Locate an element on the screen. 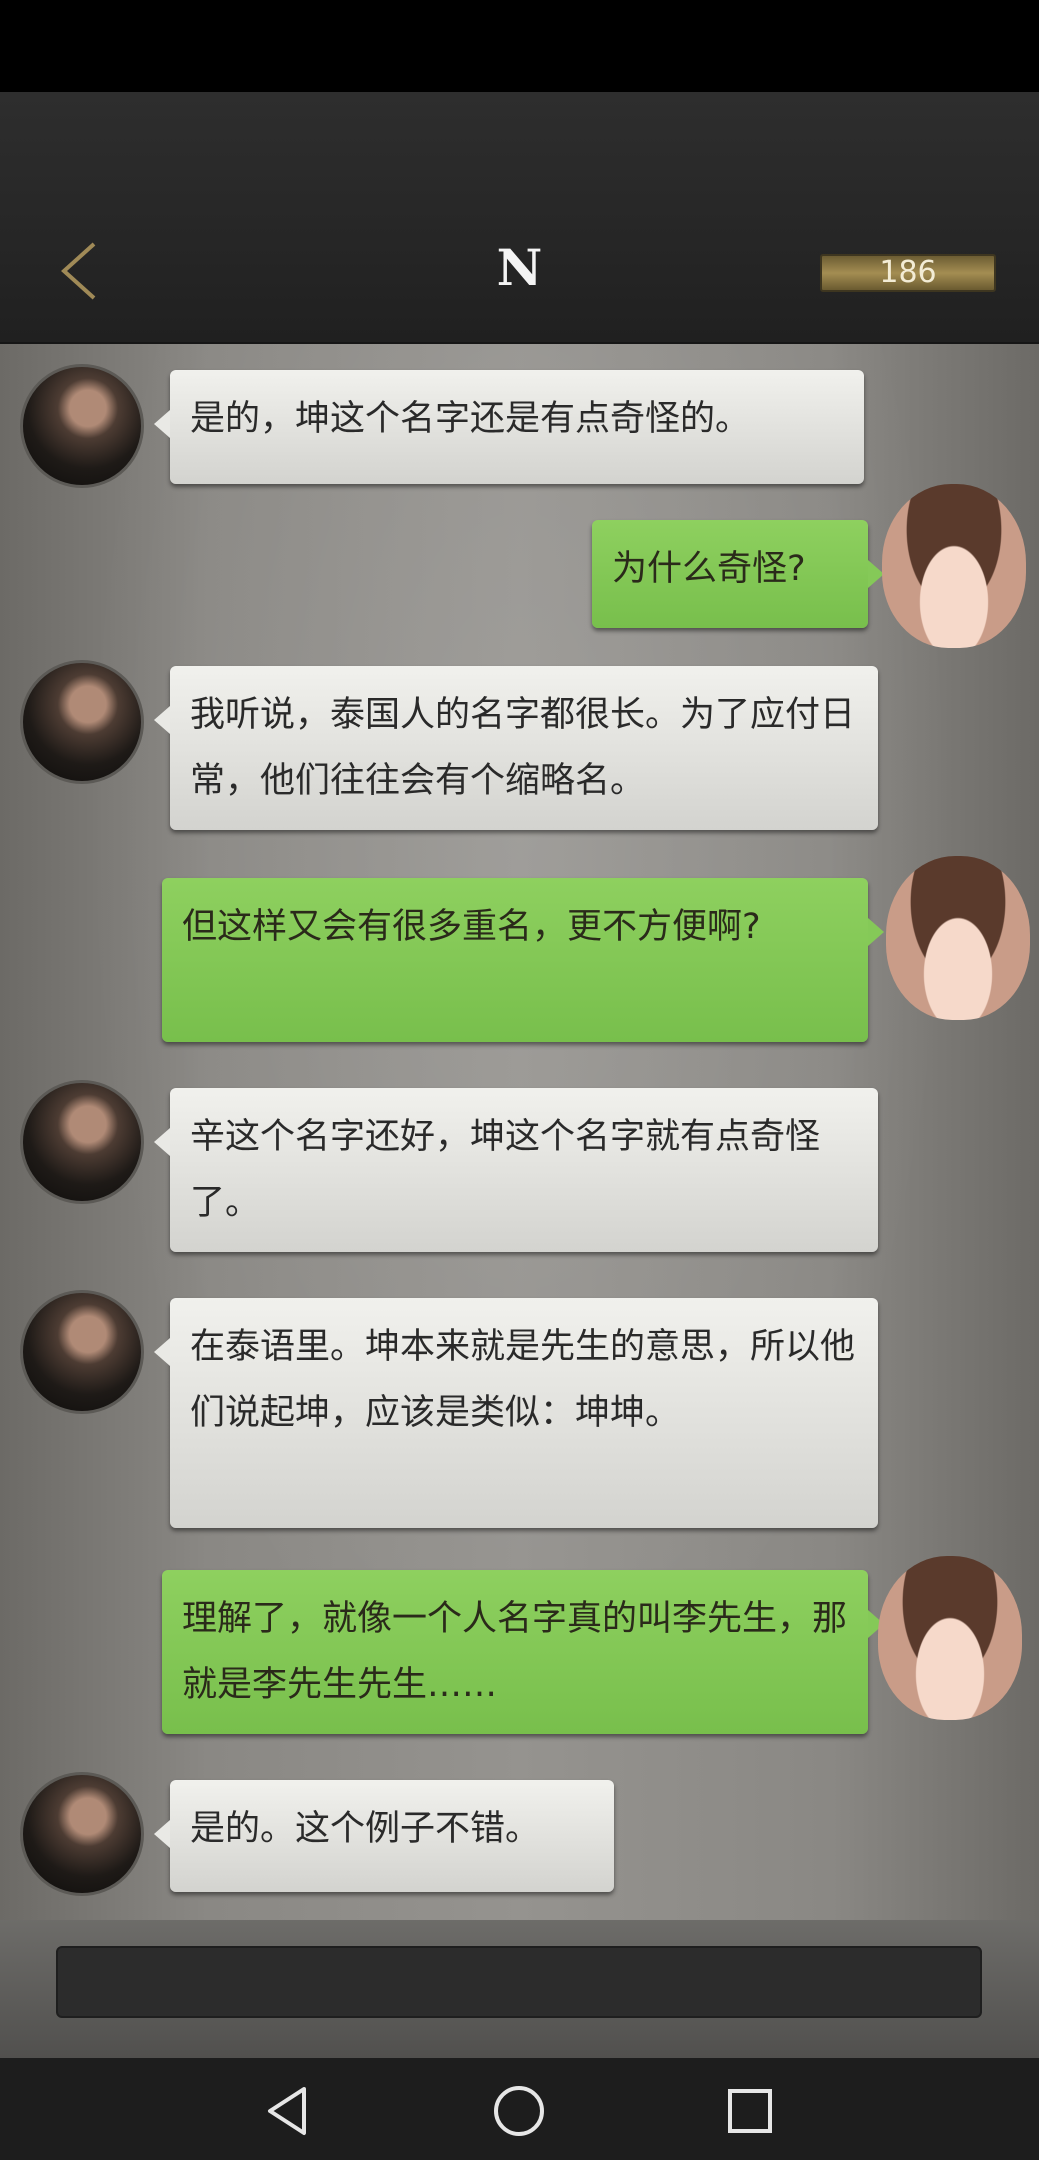 This screenshot has height=2160, width=1039. message-bubble: 为什么奇怪? is located at coordinates (738, 574).